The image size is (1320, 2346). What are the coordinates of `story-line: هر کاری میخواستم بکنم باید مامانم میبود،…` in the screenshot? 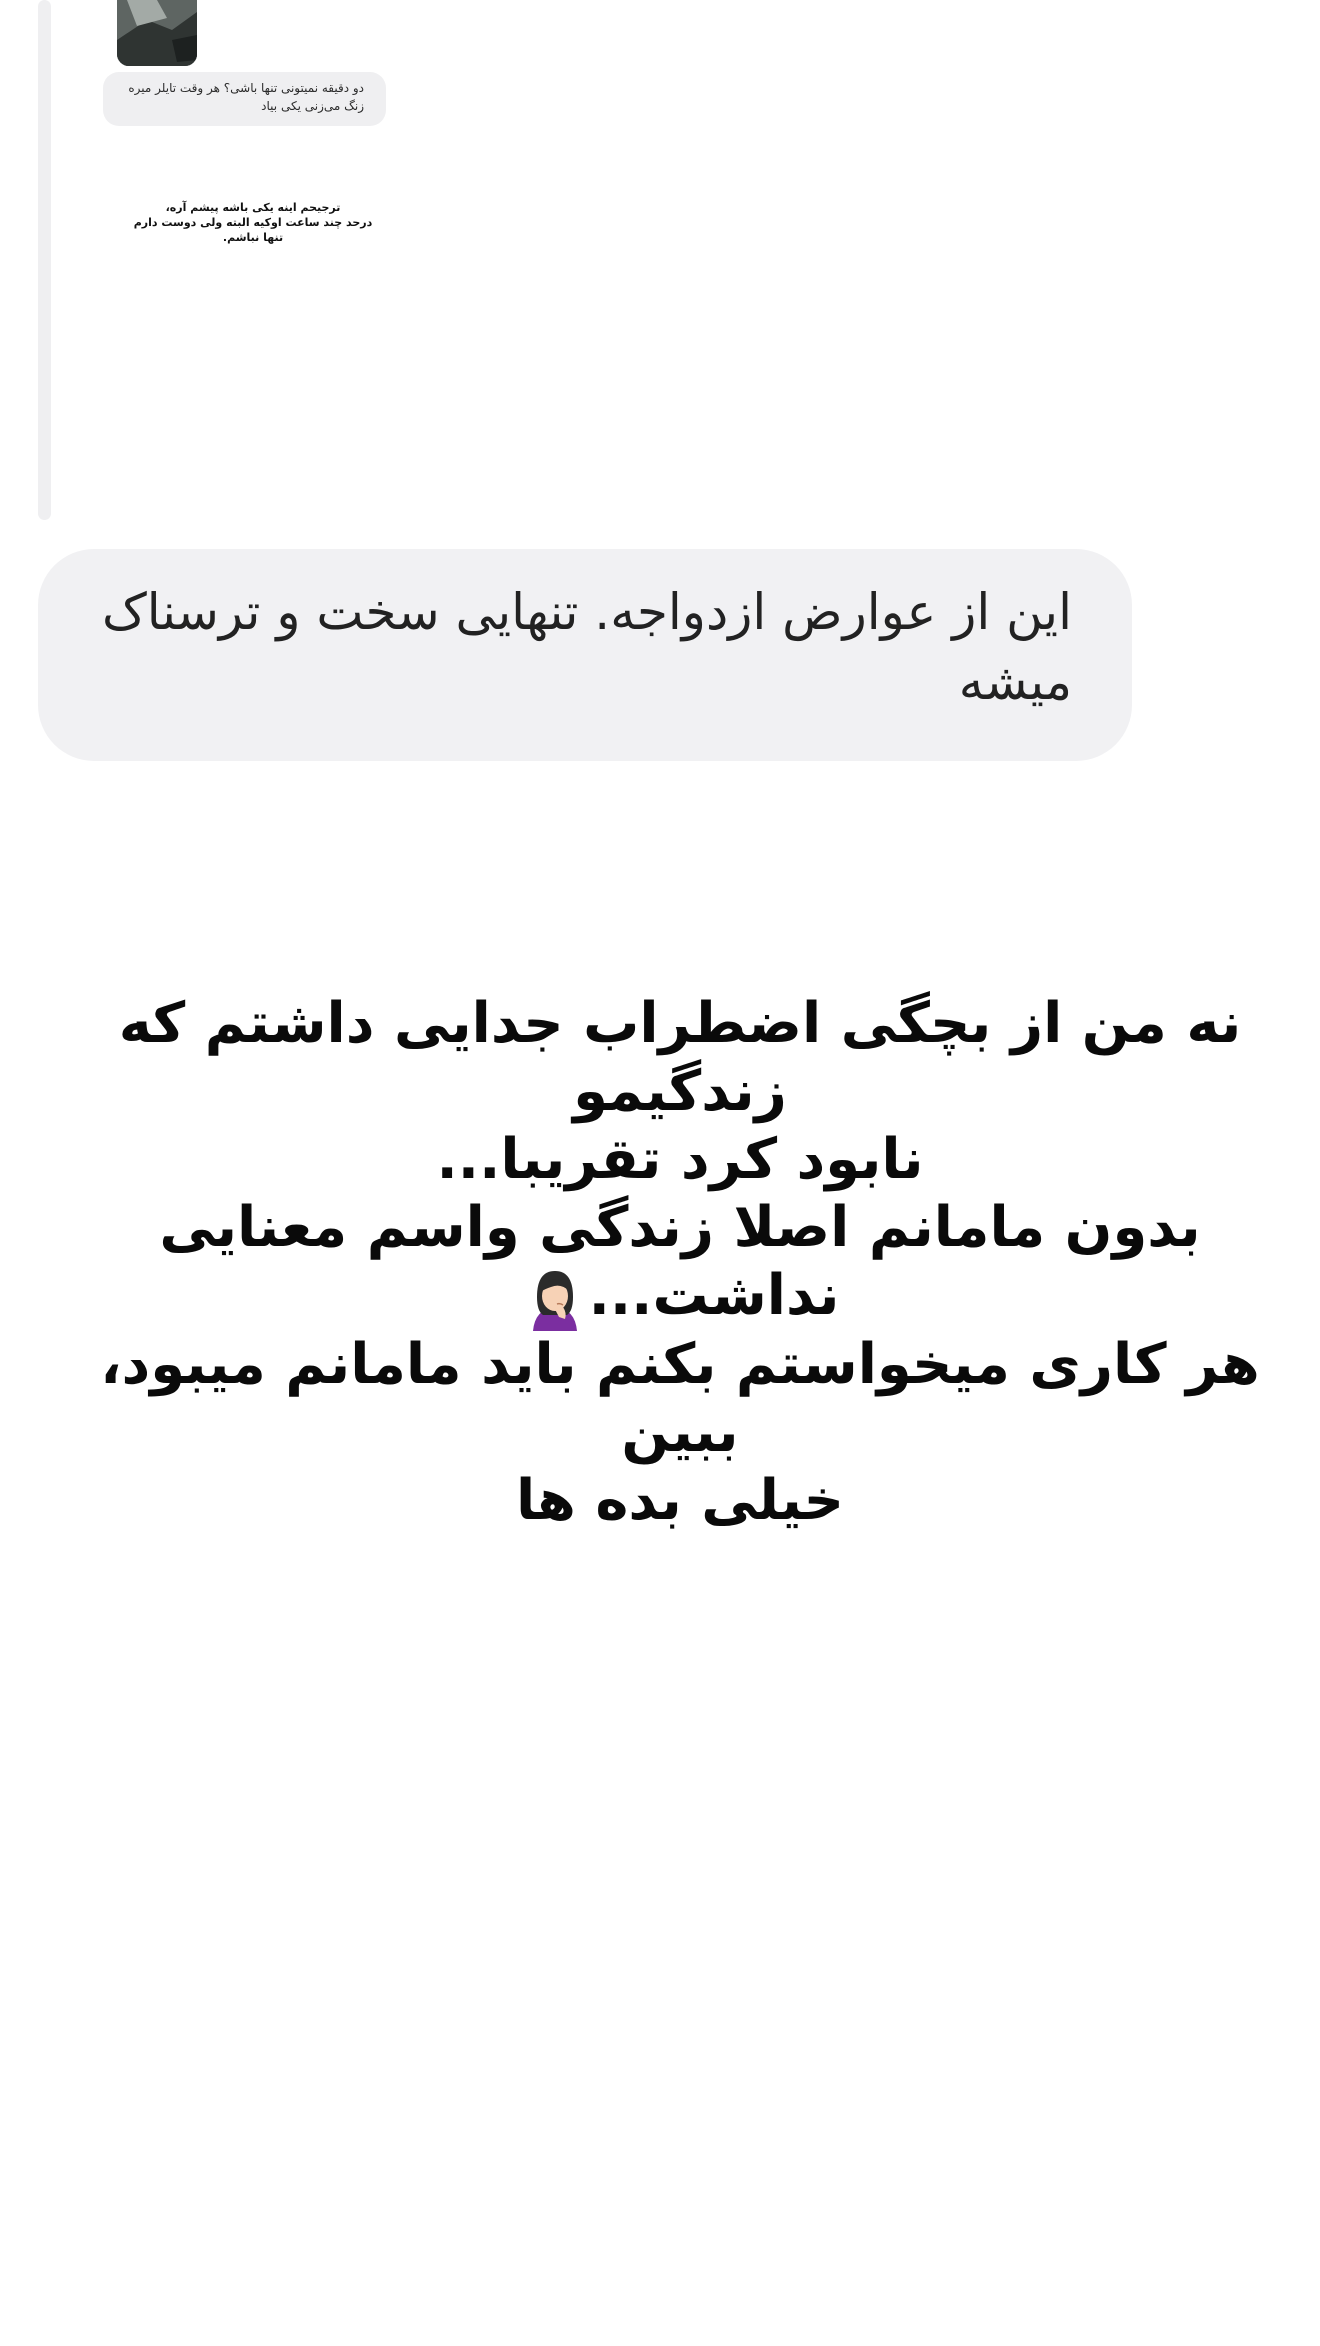 It's located at (680, 1398).